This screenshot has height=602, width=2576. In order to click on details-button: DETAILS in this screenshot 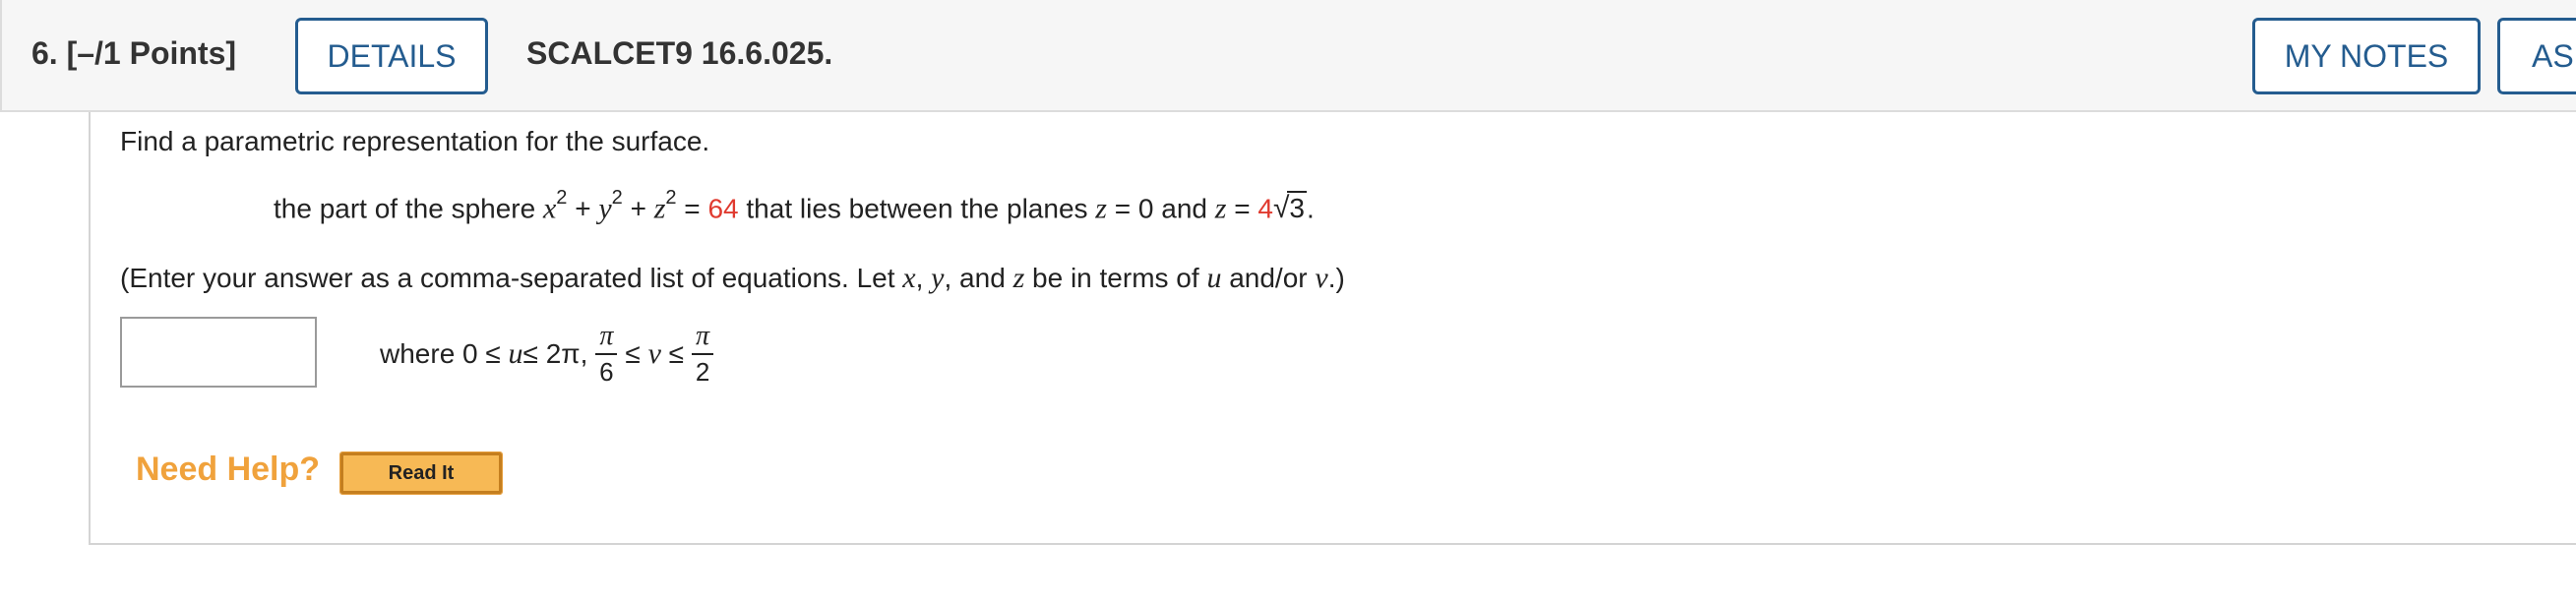, I will do `click(391, 56)`.